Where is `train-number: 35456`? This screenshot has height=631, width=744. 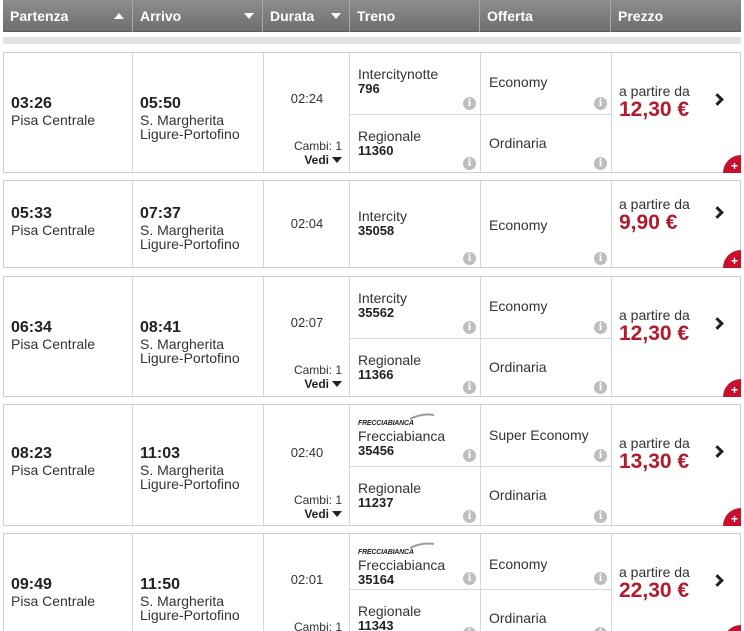 train-number: 35456 is located at coordinates (376, 450).